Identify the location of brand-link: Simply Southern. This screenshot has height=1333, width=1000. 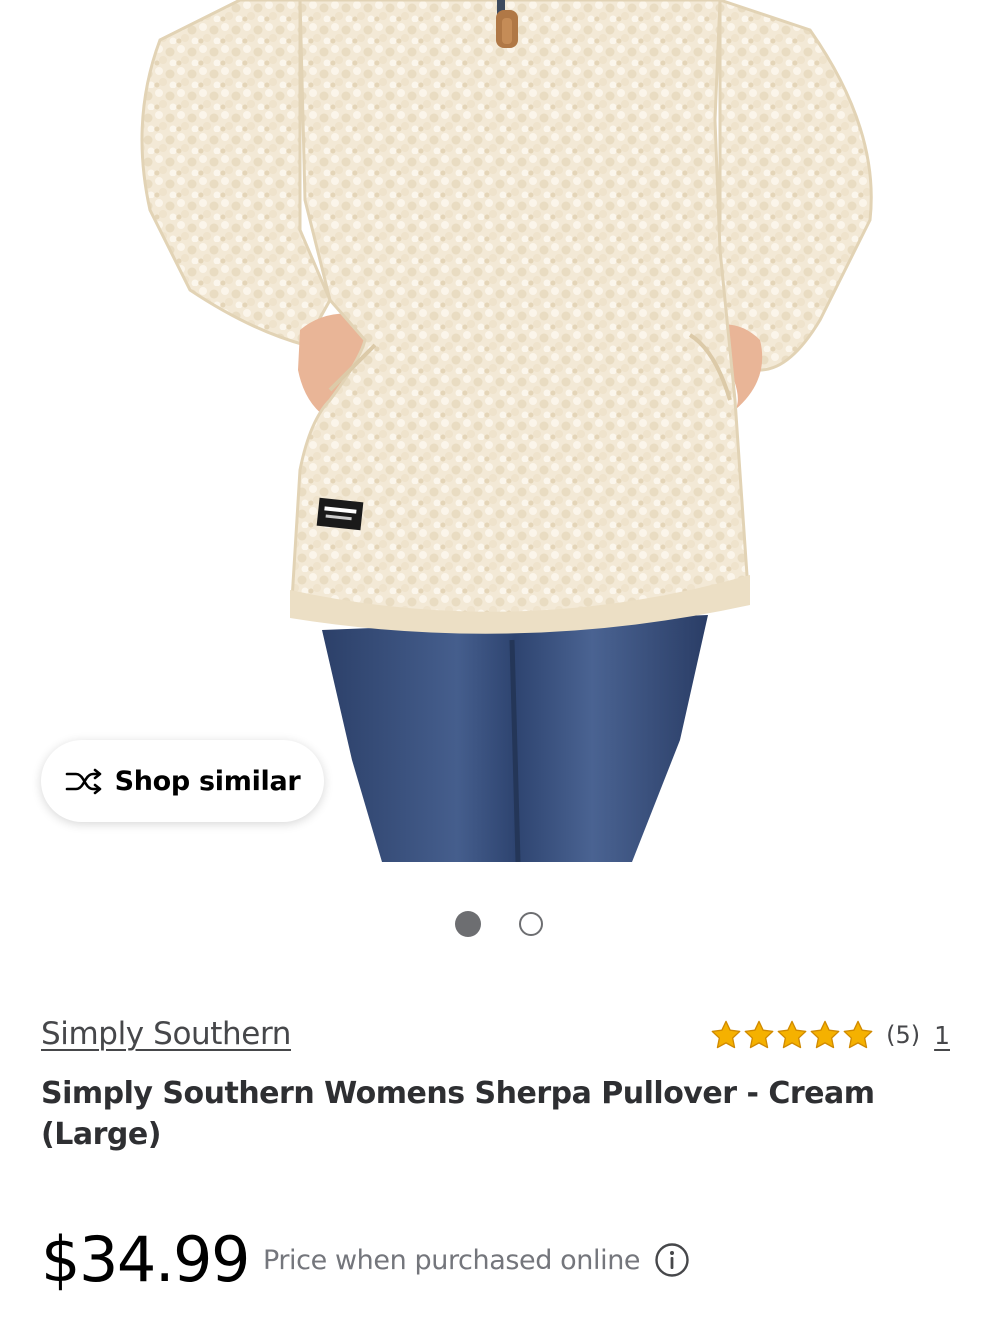
(166, 1034).